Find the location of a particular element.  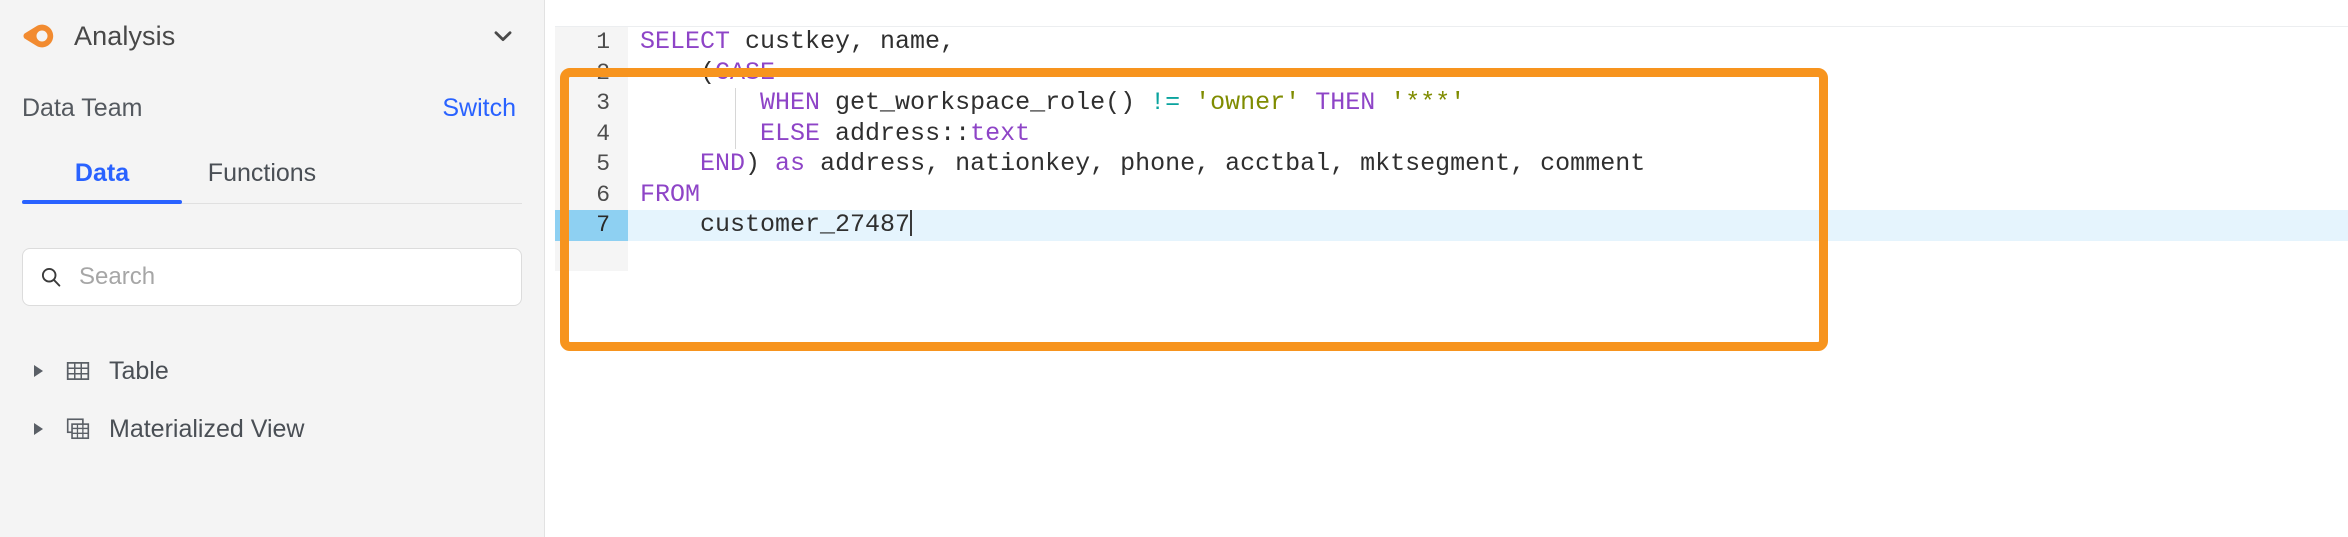

code-line-text: SELECT custkey, name, is located at coordinates (1488, 42).